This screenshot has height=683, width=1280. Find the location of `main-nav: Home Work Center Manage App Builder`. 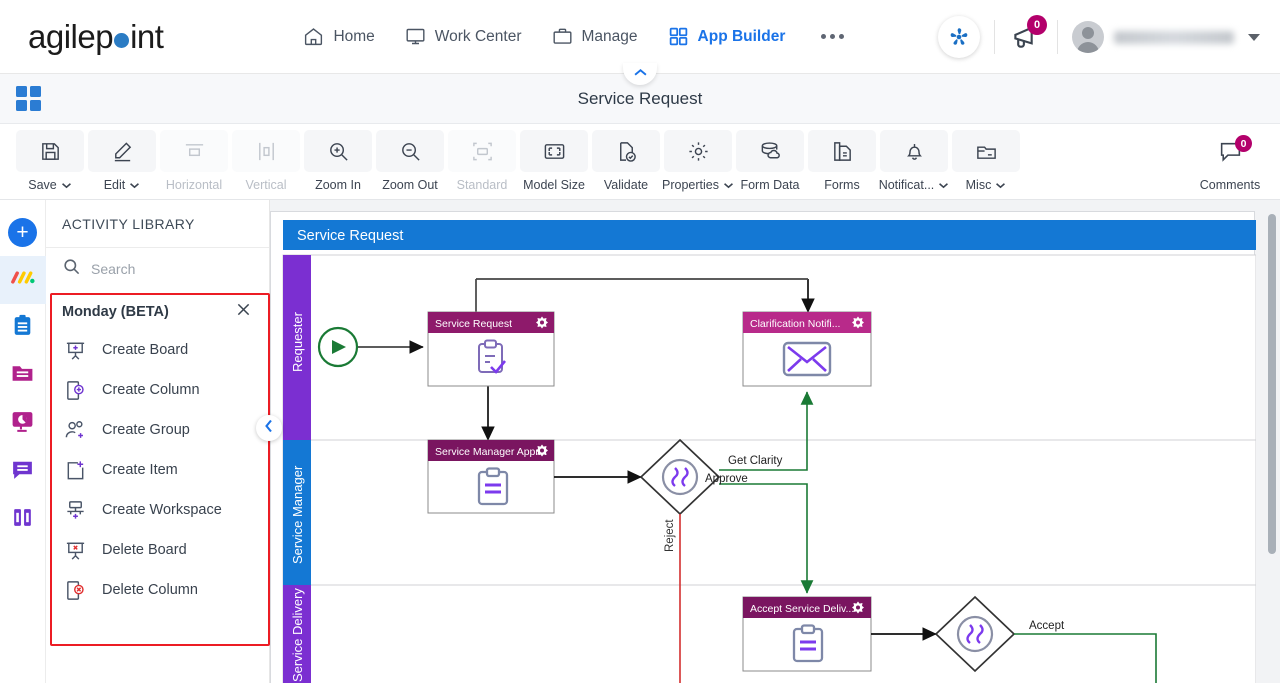

main-nav: Home Work Center Manage App Builder is located at coordinates (574, 36).